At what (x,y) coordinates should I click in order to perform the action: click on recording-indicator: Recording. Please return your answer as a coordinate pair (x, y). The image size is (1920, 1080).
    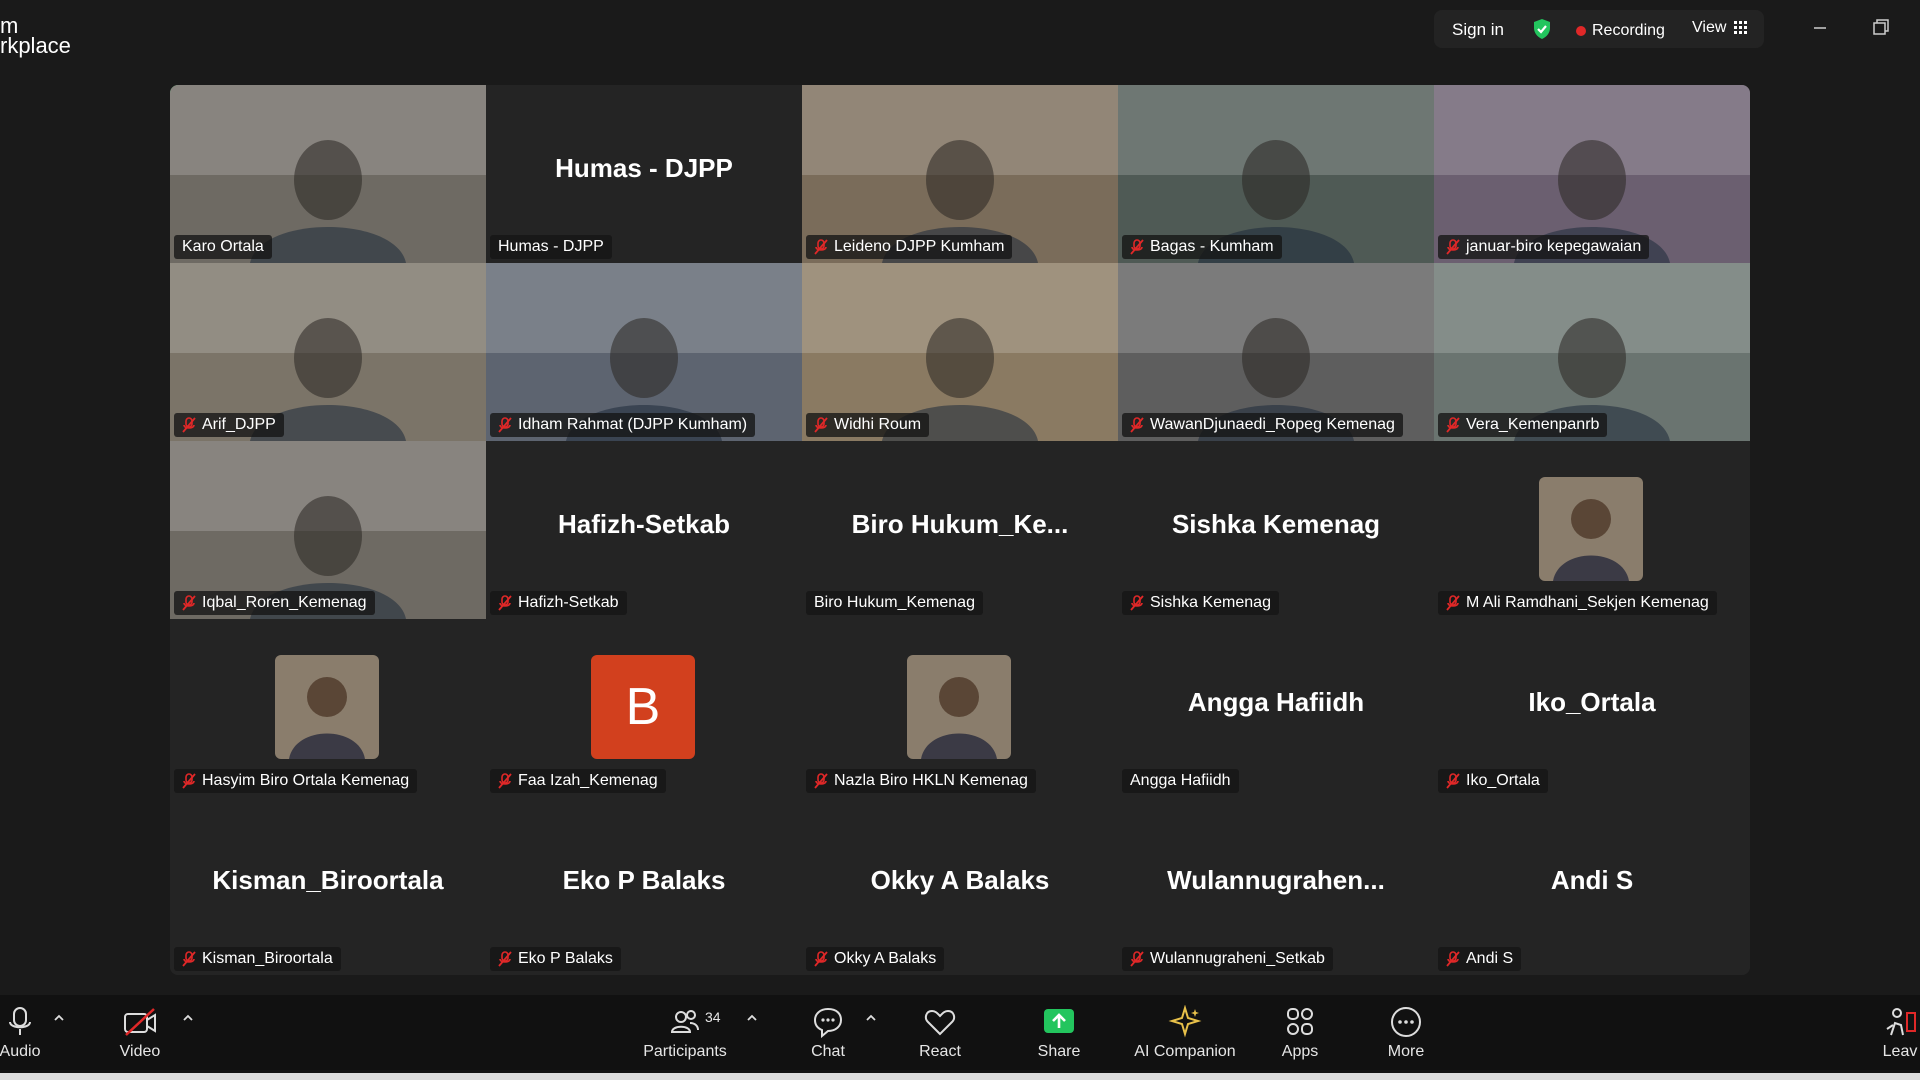
    Looking at the image, I should click on (1620, 31).